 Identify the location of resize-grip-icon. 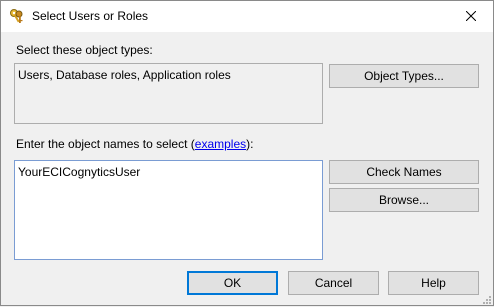
(486, 298).